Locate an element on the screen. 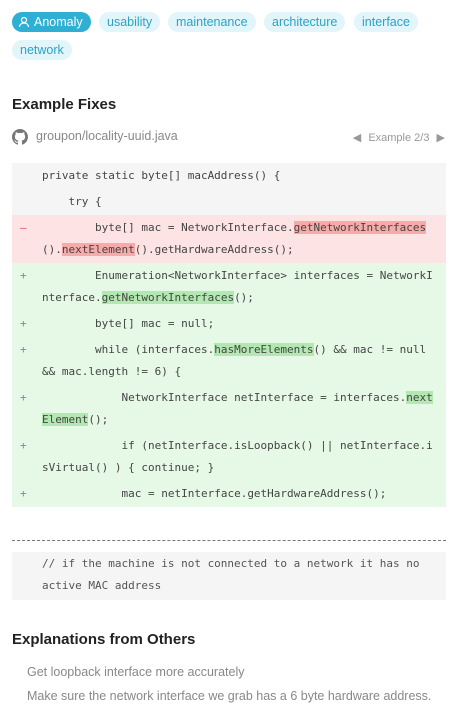 The height and width of the screenshot is (719, 459). context-line: private static byte[] macAddress() { is located at coordinates (229, 176).